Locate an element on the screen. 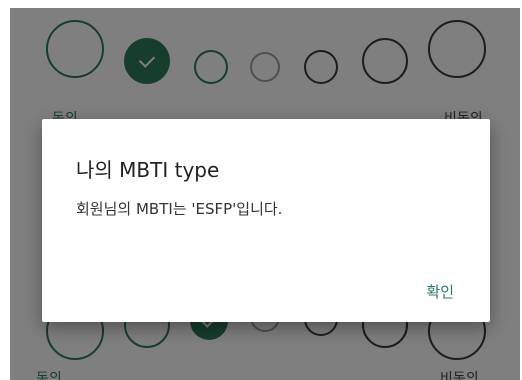  confirm-button: 확인 is located at coordinates (440, 291).